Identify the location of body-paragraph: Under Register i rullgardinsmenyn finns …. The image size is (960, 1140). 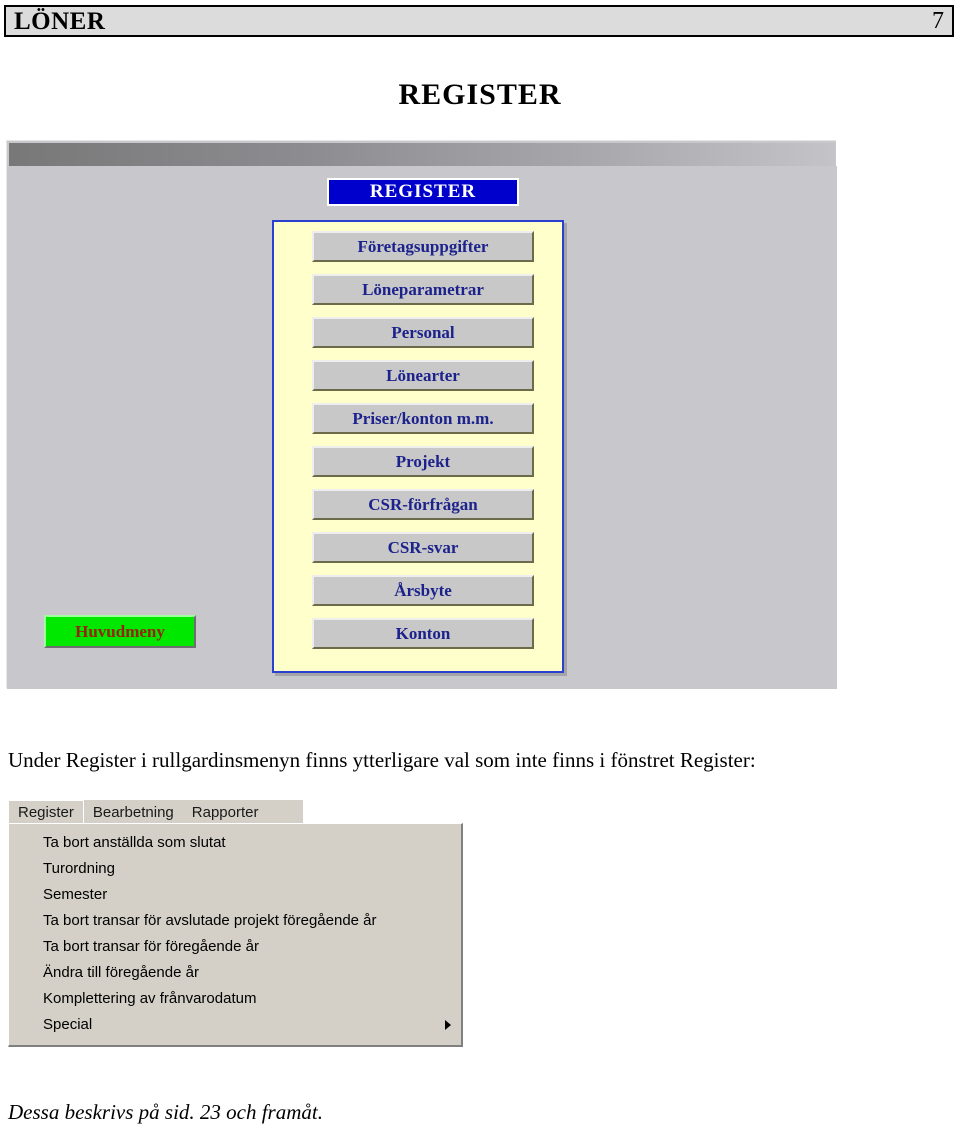
(382, 760).